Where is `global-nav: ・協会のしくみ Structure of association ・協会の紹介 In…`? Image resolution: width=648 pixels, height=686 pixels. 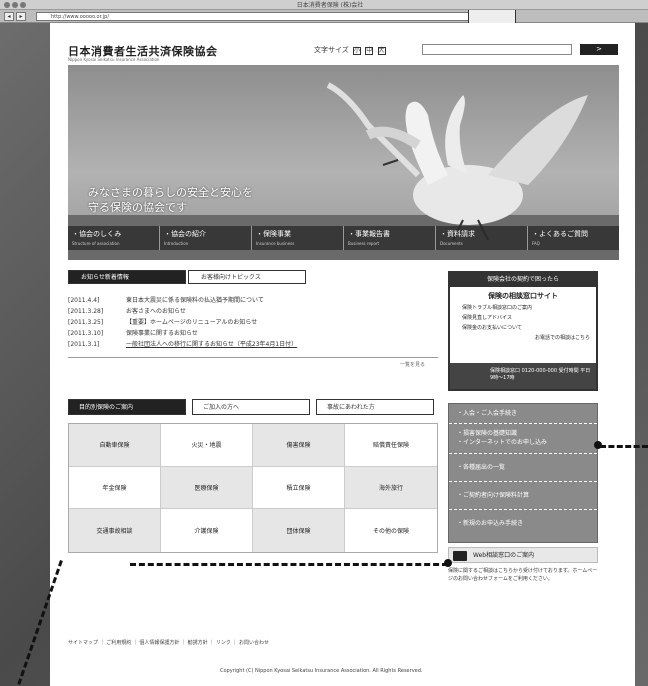
global-nav: ・協会のしくみ Structure of association ・協会の紹介 In… is located at coordinates (343, 238).